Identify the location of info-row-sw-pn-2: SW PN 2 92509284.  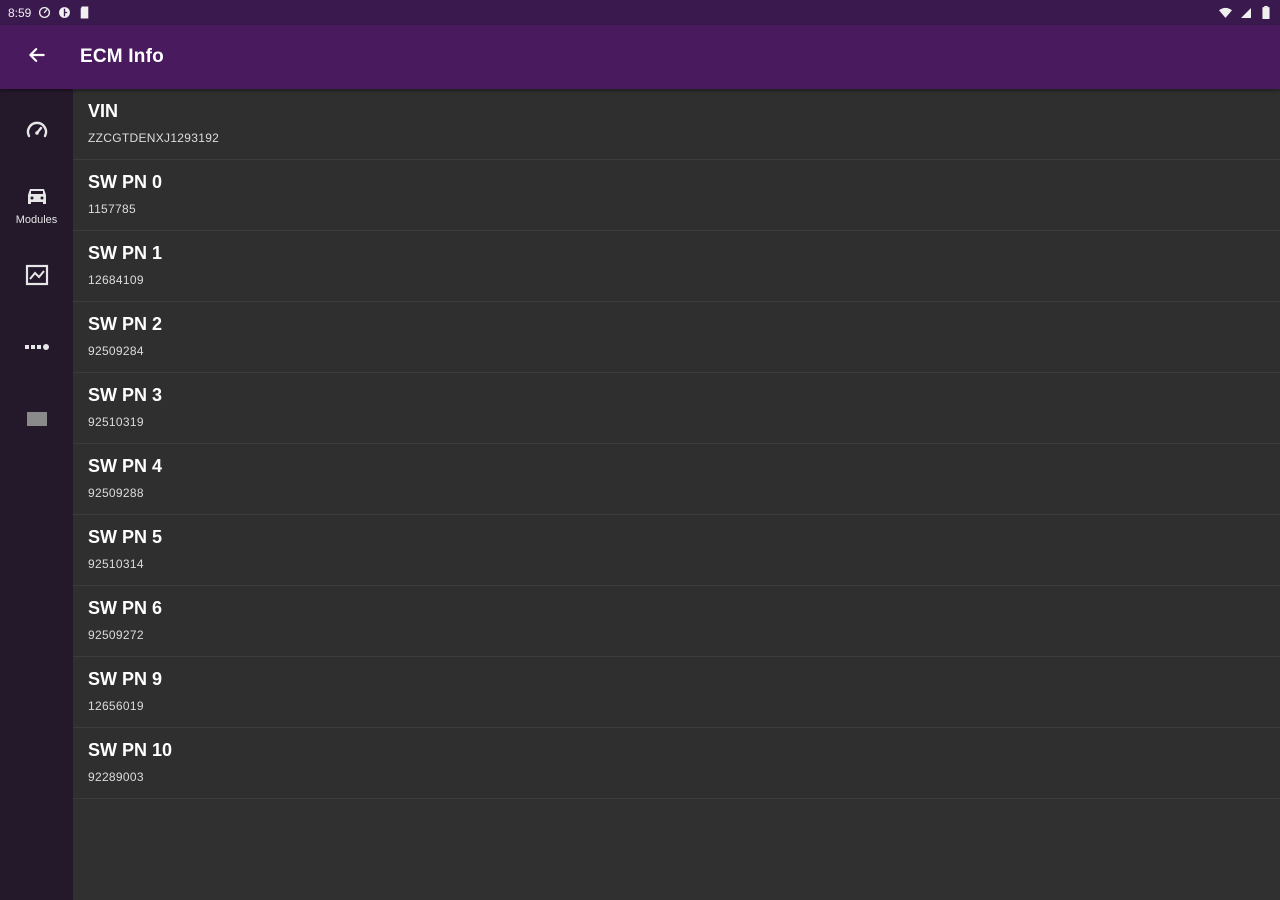
(676, 337).